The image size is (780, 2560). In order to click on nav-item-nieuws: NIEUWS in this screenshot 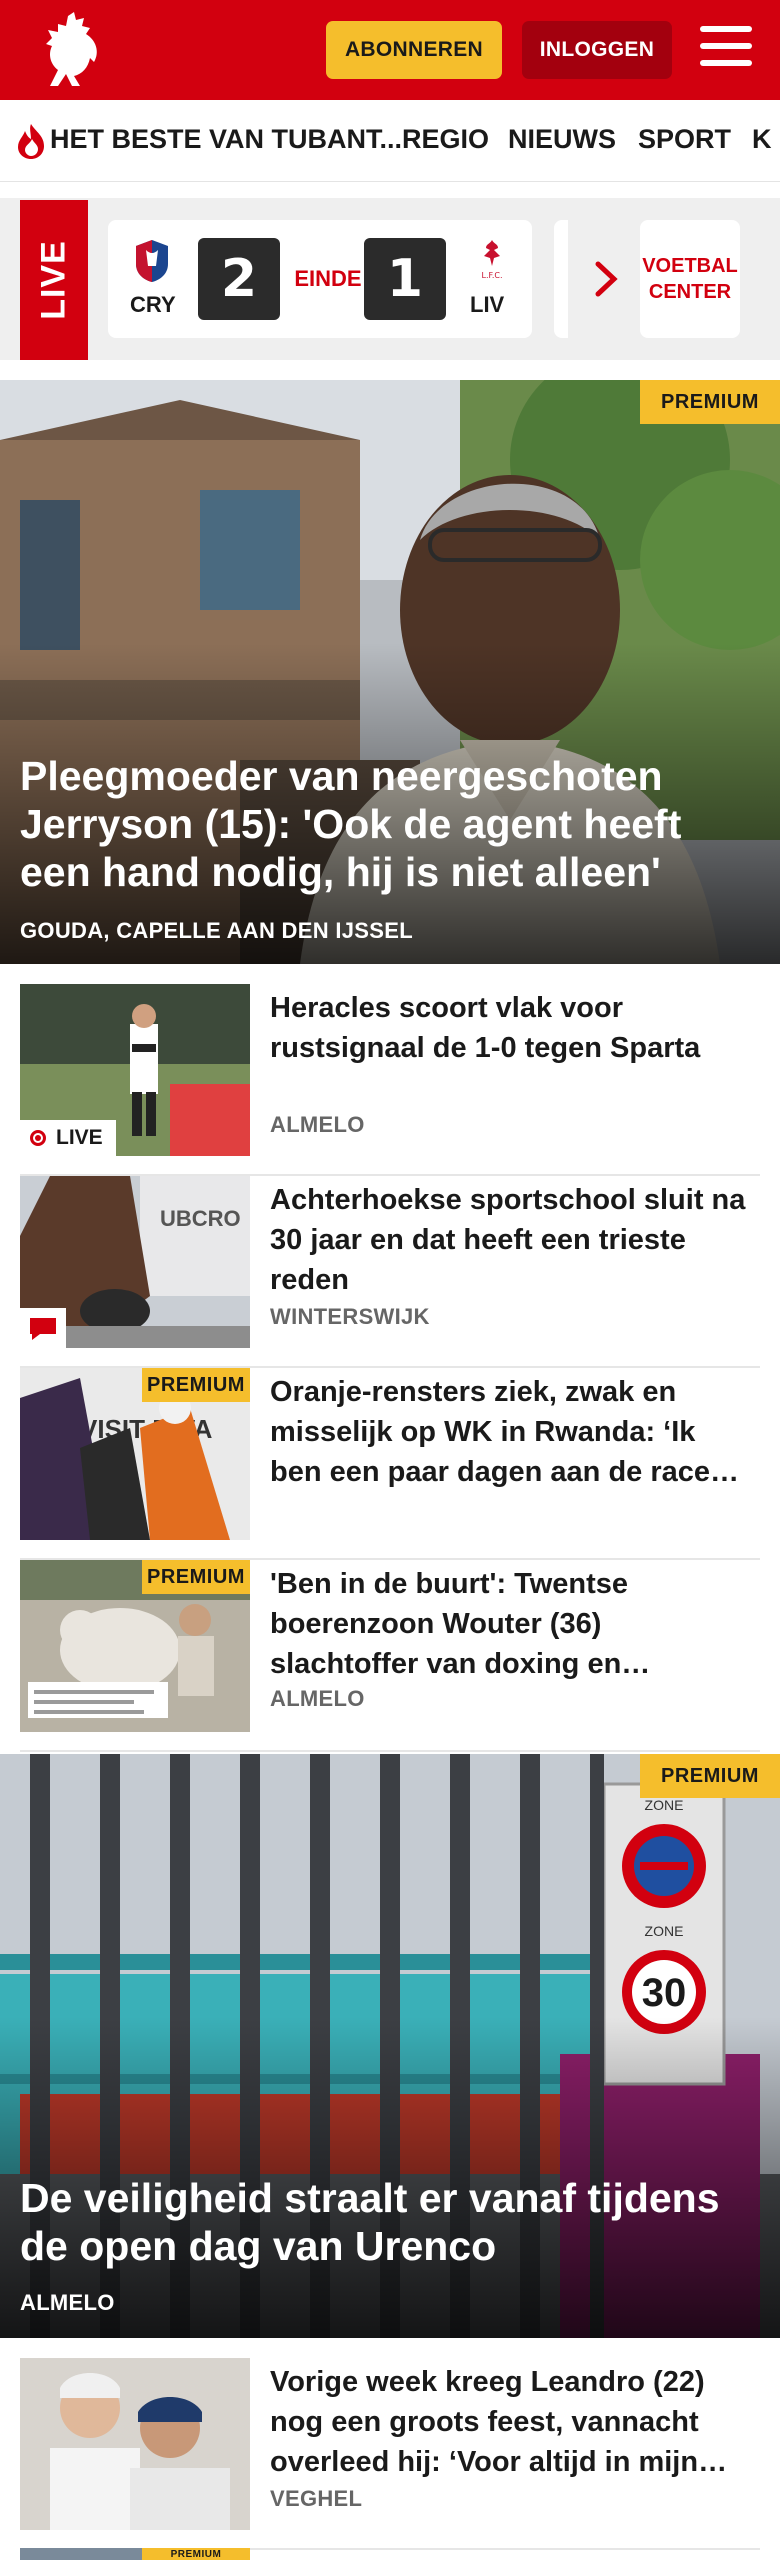, I will do `click(562, 139)`.